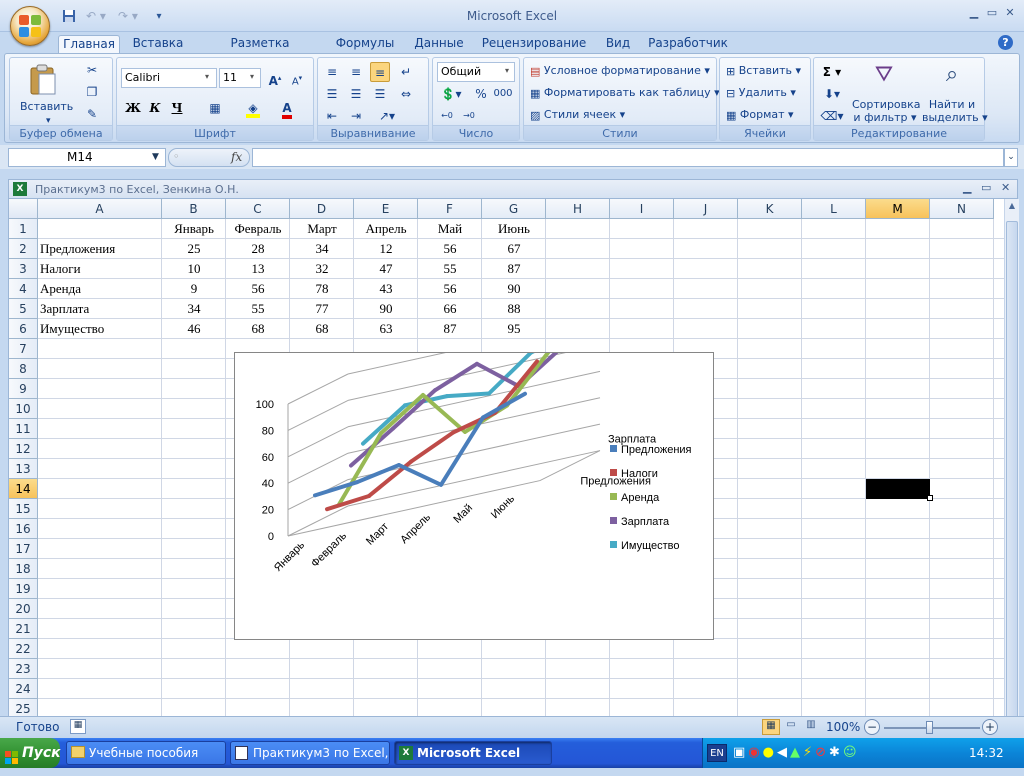 The width and height of the screenshot is (1024, 776). Describe the element at coordinates (929, 727) in the screenshot. I see `zoom-slider-thumb` at that location.